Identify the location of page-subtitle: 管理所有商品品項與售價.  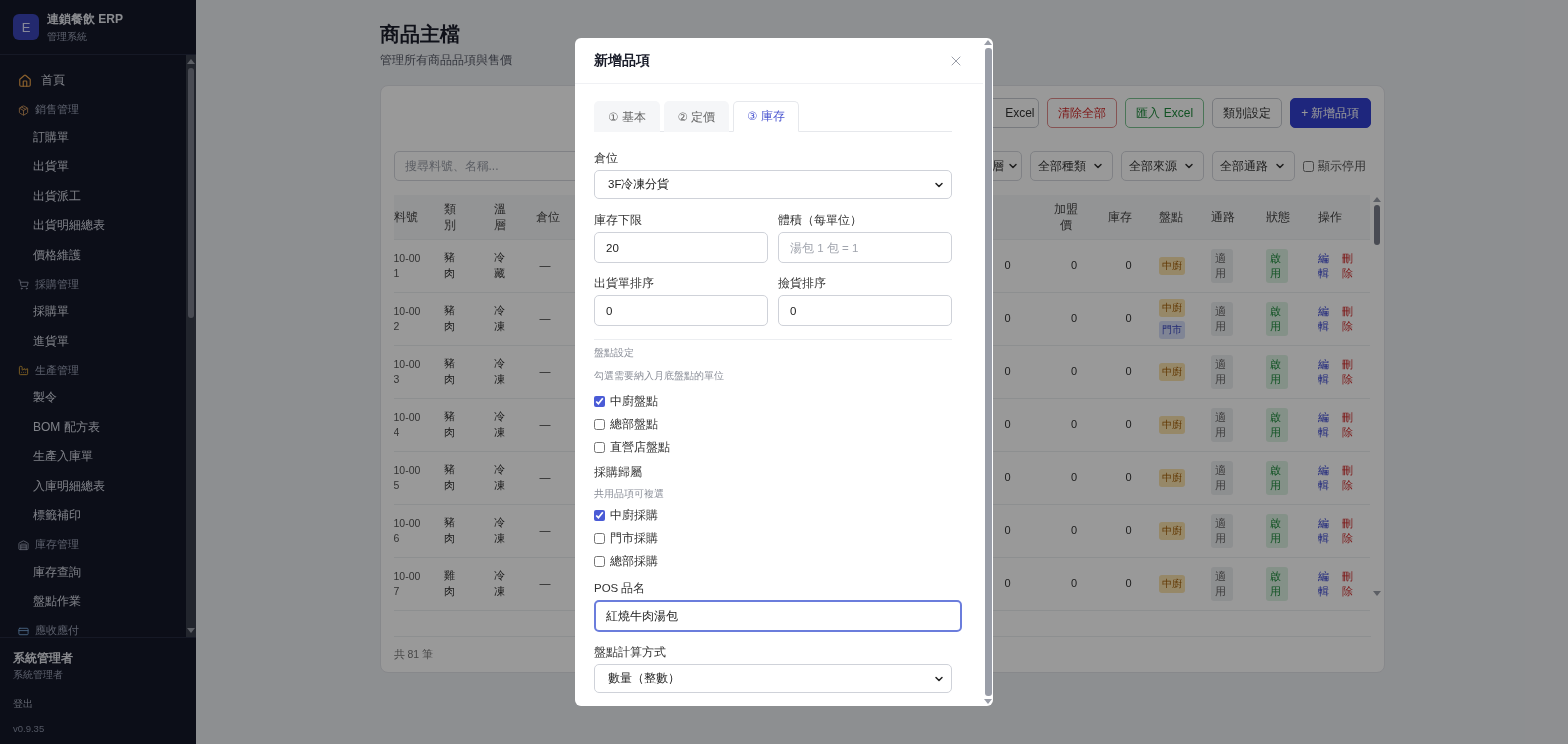
(445, 60).